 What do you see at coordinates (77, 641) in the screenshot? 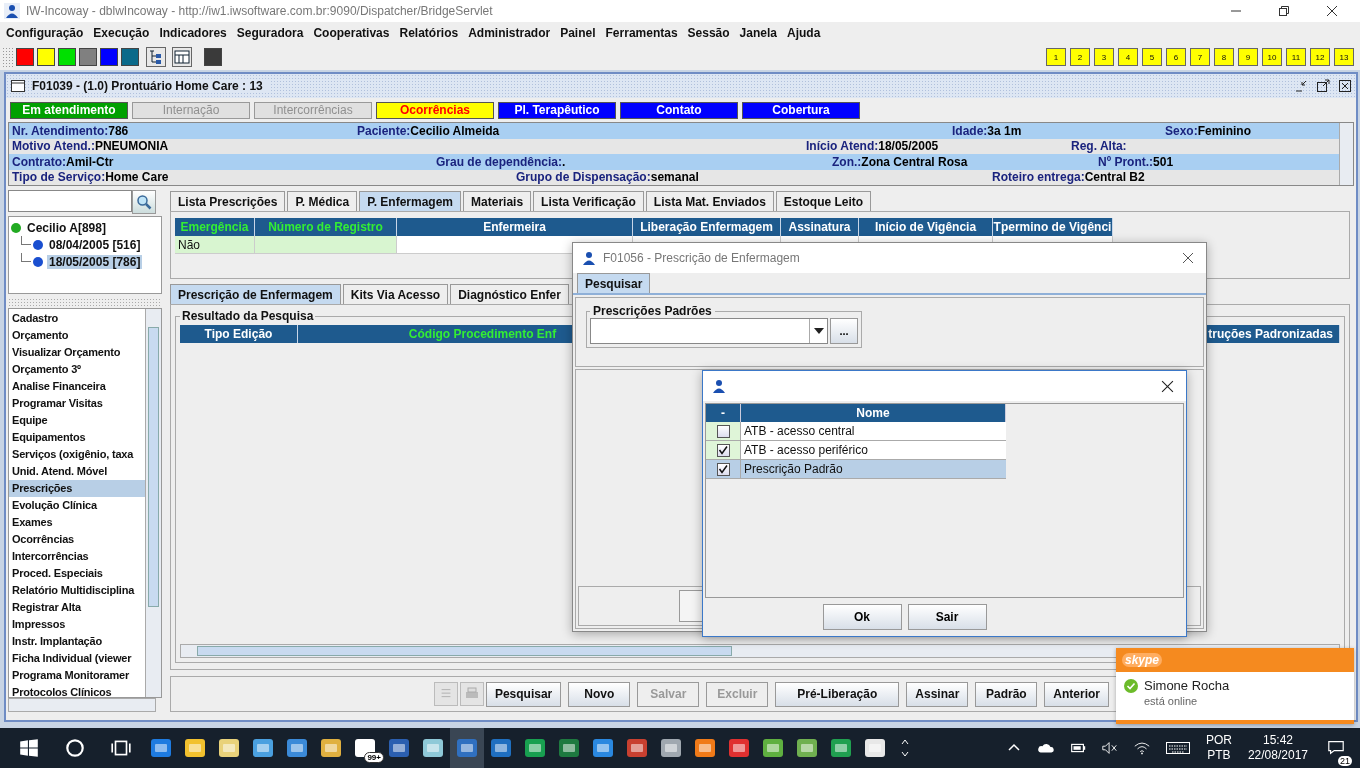
I see `menu-list-item: Instr. Implantação` at bounding box center [77, 641].